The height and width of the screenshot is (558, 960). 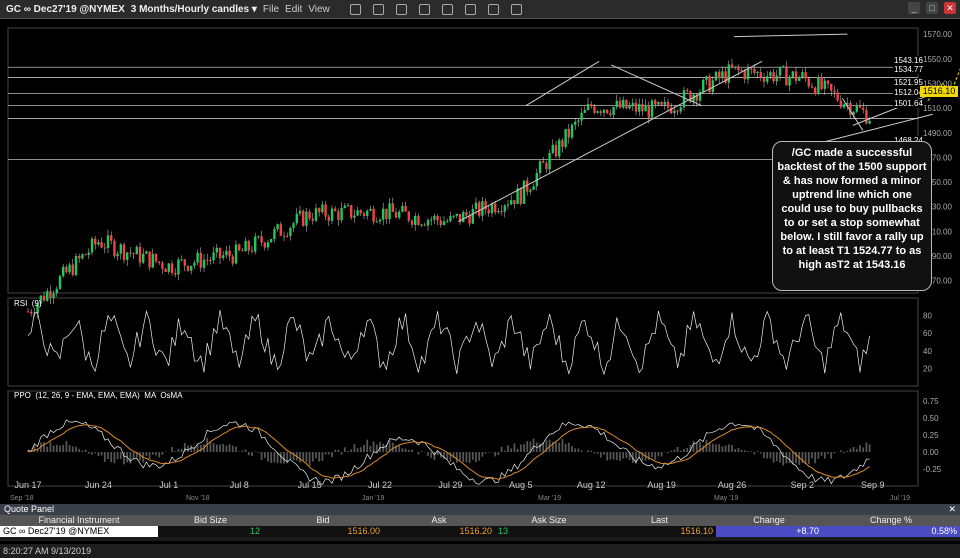 I want to click on zoom-icon, so click(x=401, y=9).